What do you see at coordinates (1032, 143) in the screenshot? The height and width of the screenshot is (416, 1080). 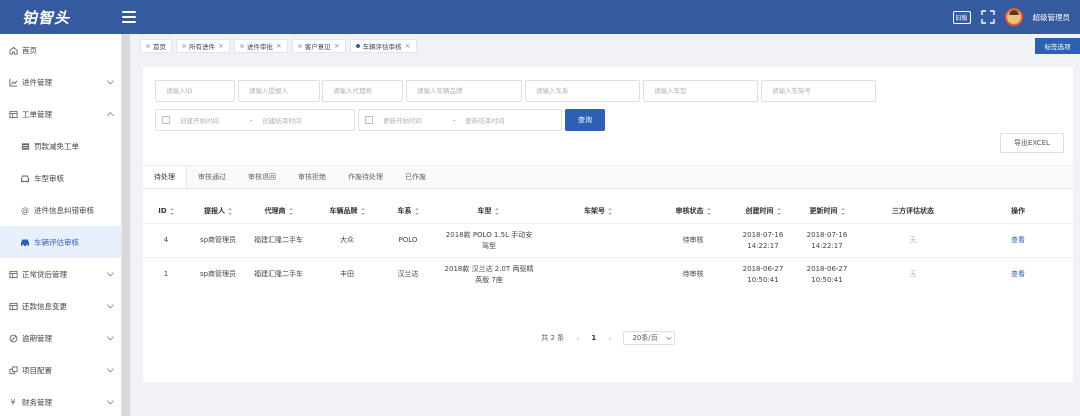 I see `export-excel-button: 导出EXCEL` at bounding box center [1032, 143].